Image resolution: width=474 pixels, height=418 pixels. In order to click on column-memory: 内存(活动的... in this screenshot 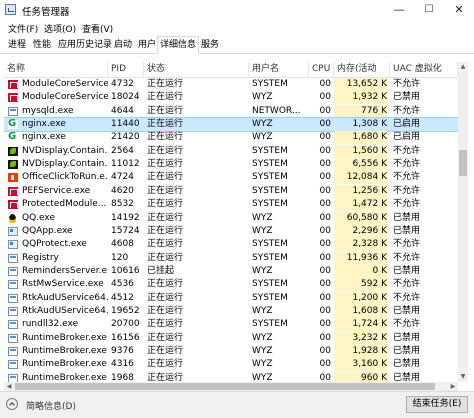, I will do `click(362, 75)`.